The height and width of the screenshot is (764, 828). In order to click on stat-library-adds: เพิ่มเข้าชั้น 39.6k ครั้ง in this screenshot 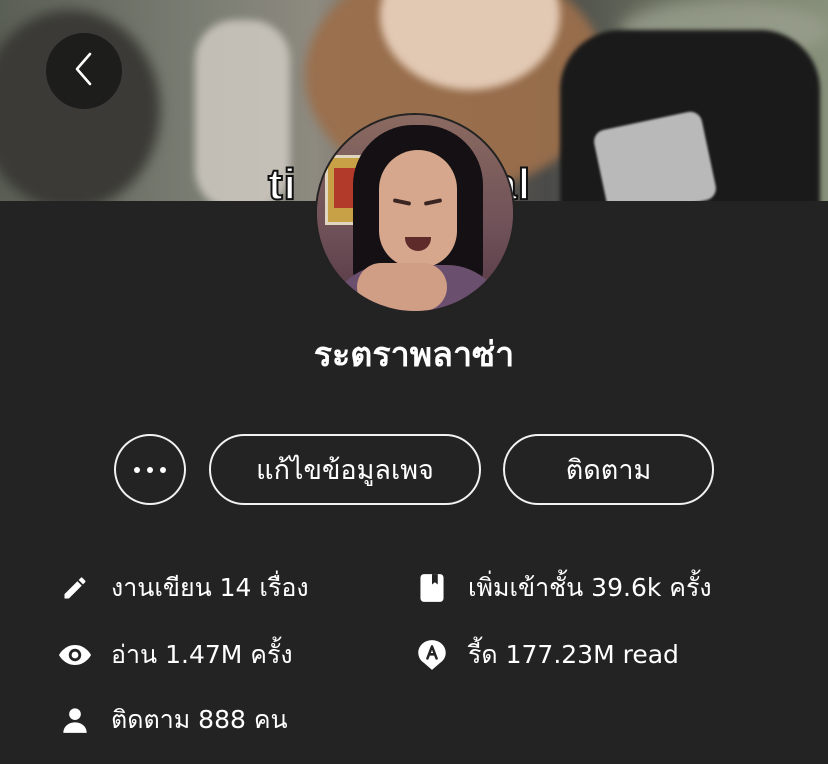, I will do `click(563, 588)`.